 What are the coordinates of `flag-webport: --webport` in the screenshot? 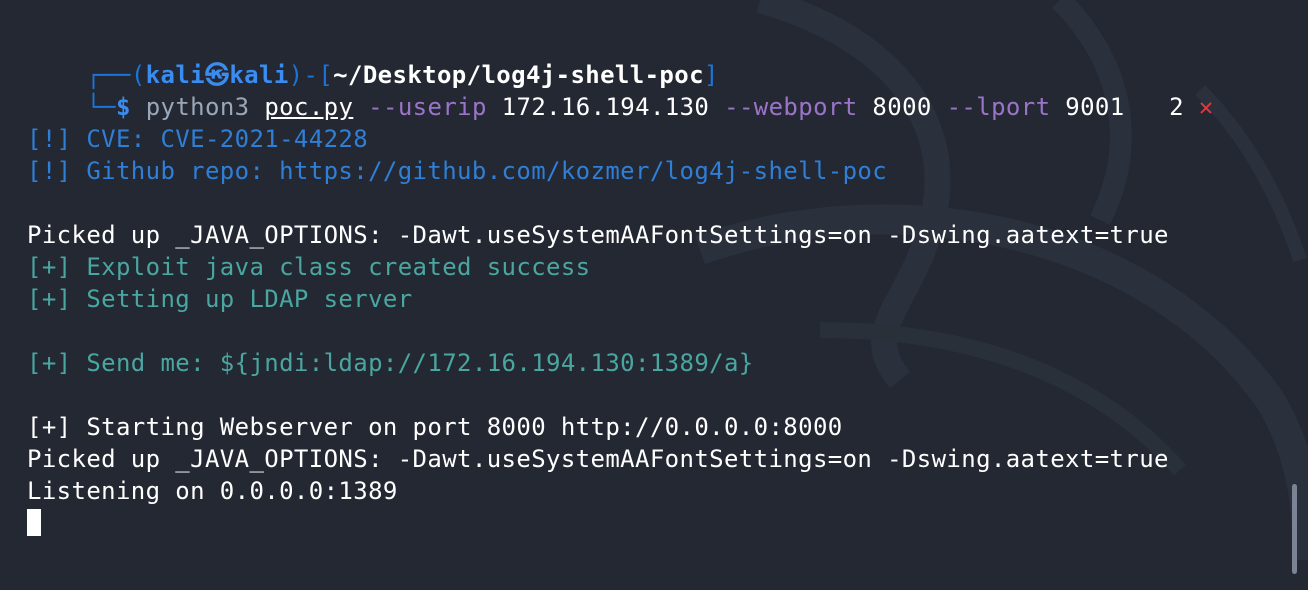 It's located at (791, 107).